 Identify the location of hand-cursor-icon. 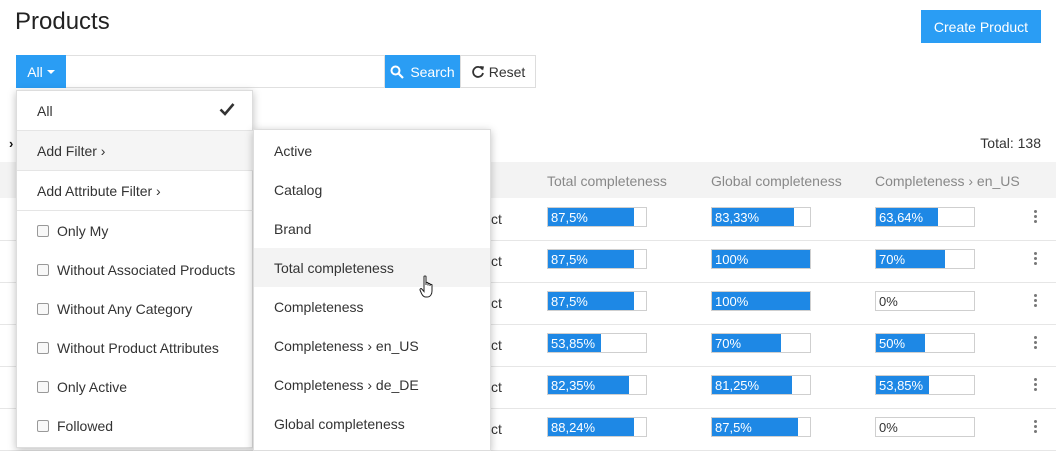
(426, 286).